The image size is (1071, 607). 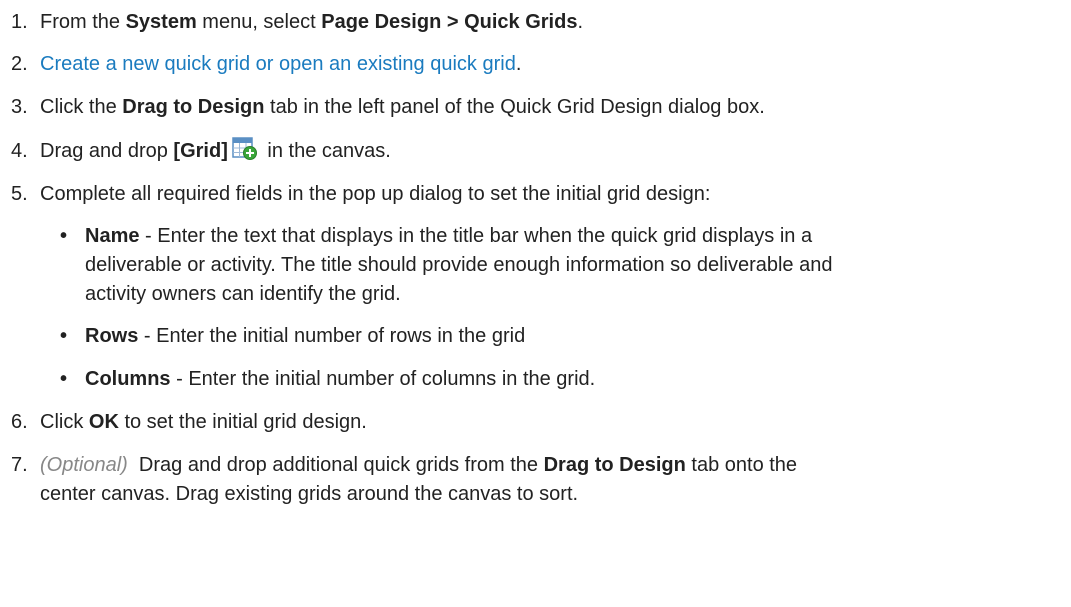 What do you see at coordinates (64, 422) in the screenshot?
I see `step-text-part: Click` at bounding box center [64, 422].